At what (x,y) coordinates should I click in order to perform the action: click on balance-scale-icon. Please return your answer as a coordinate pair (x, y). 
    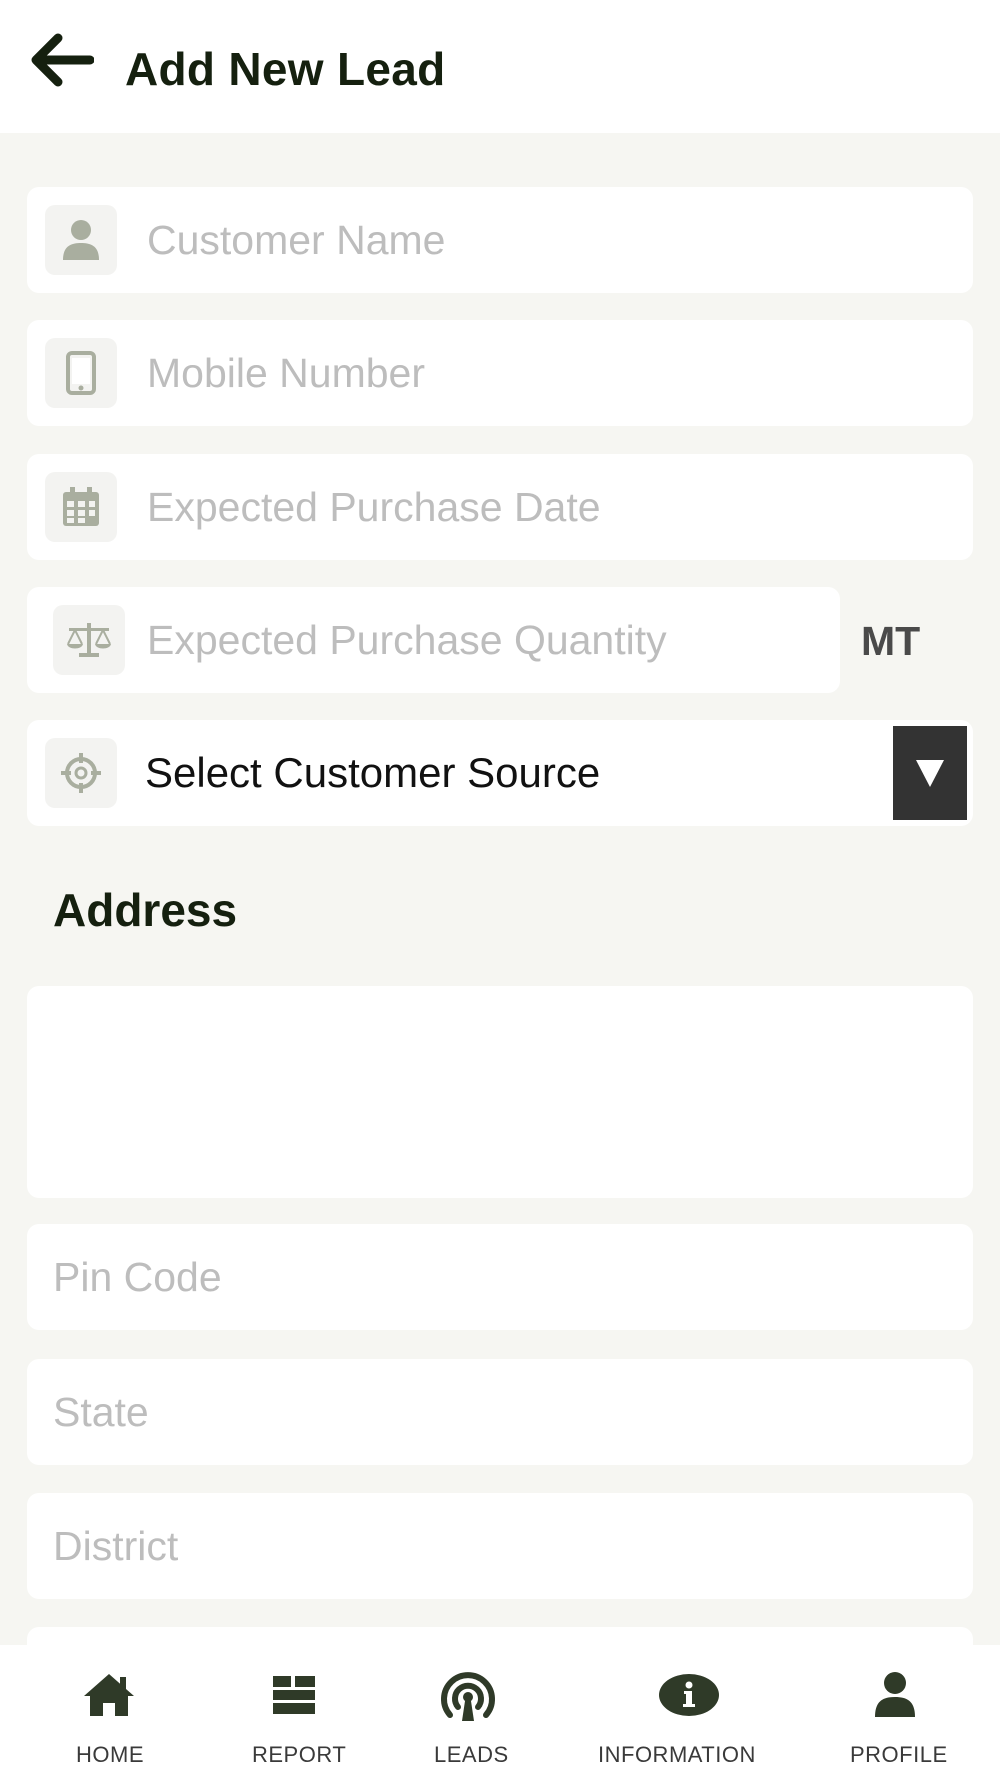
    Looking at the image, I should click on (89, 640).